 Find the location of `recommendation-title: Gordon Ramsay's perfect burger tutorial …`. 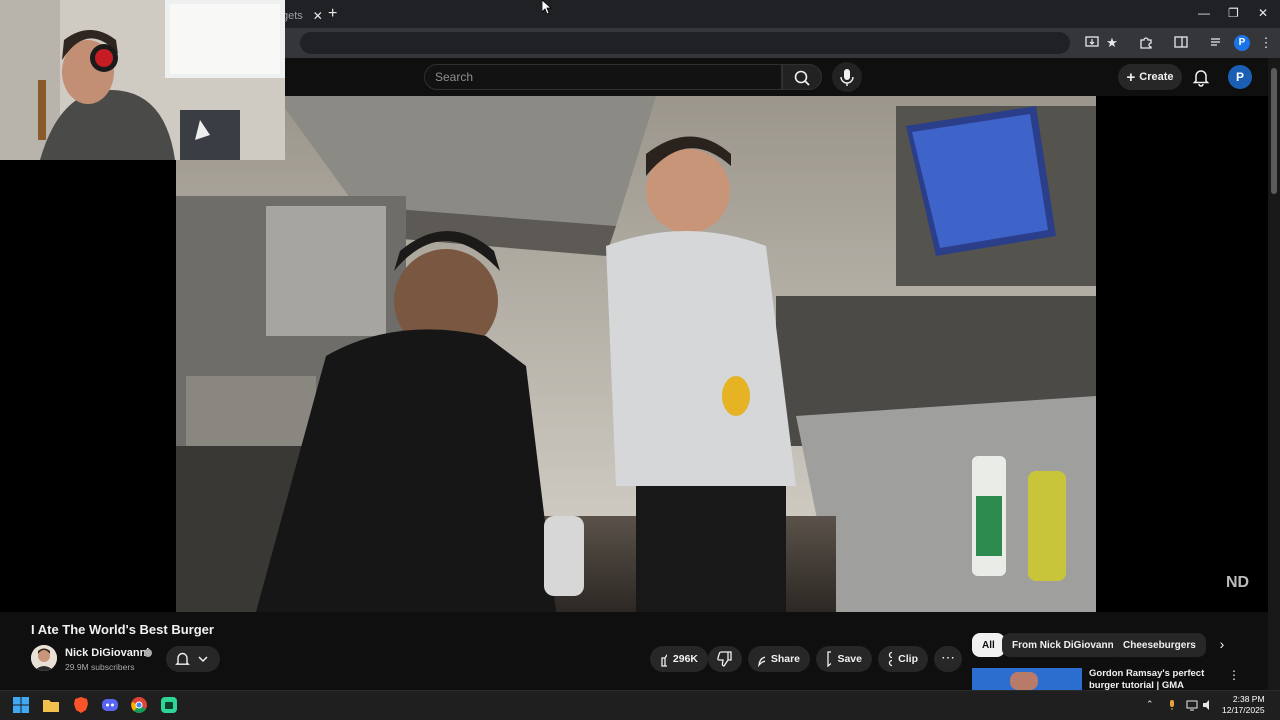

recommendation-title: Gordon Ramsay's perfect burger tutorial … is located at coordinates (1159, 680).